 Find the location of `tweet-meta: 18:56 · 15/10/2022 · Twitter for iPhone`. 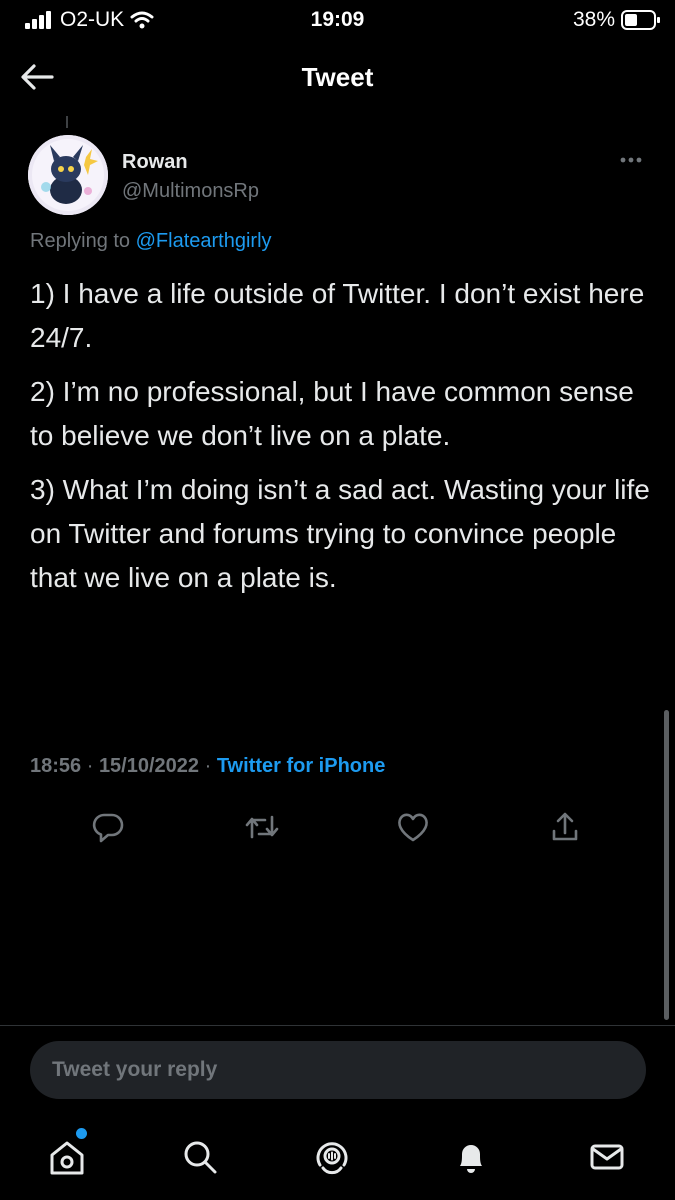

tweet-meta: 18:56 · 15/10/2022 · Twitter for iPhone is located at coordinates (208, 766).